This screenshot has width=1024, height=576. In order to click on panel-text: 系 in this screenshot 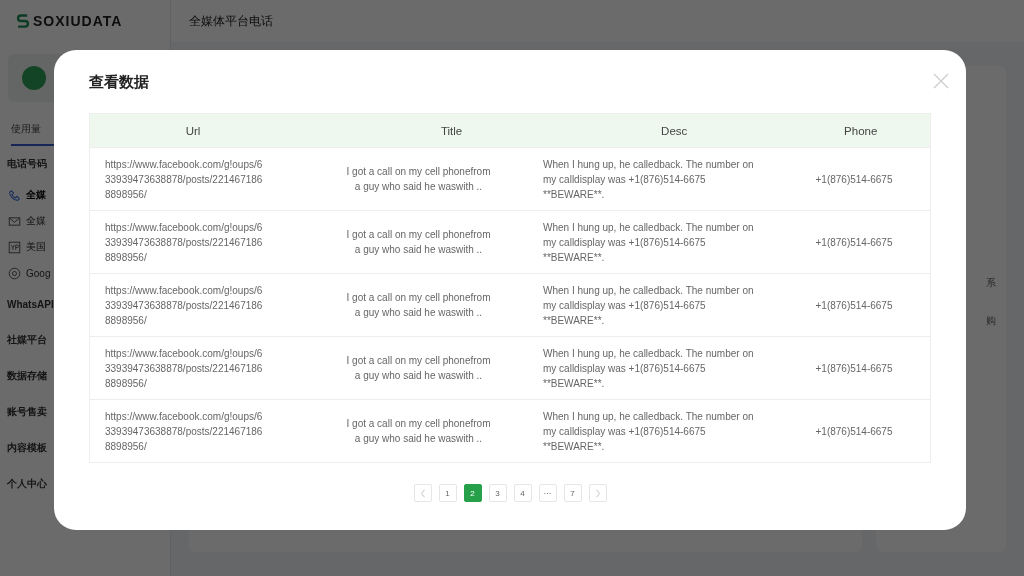, I will do `click(991, 283)`.